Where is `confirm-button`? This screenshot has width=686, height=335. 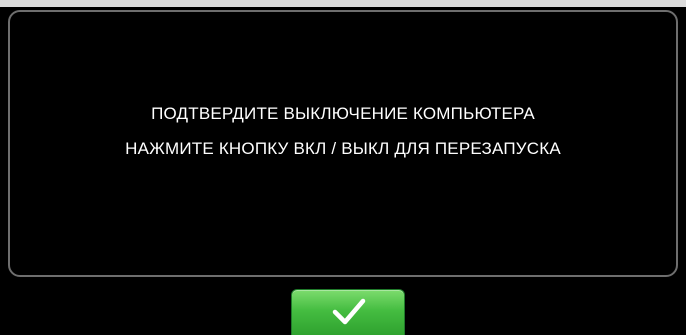 confirm-button is located at coordinates (348, 312).